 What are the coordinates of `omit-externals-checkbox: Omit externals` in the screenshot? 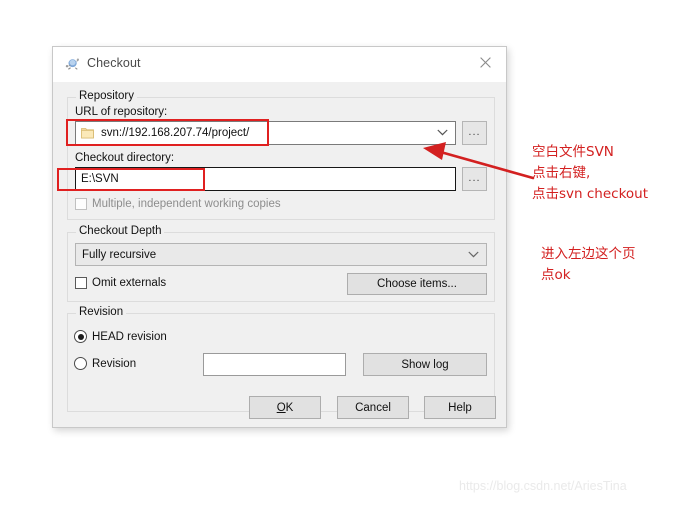 It's located at (120, 283).